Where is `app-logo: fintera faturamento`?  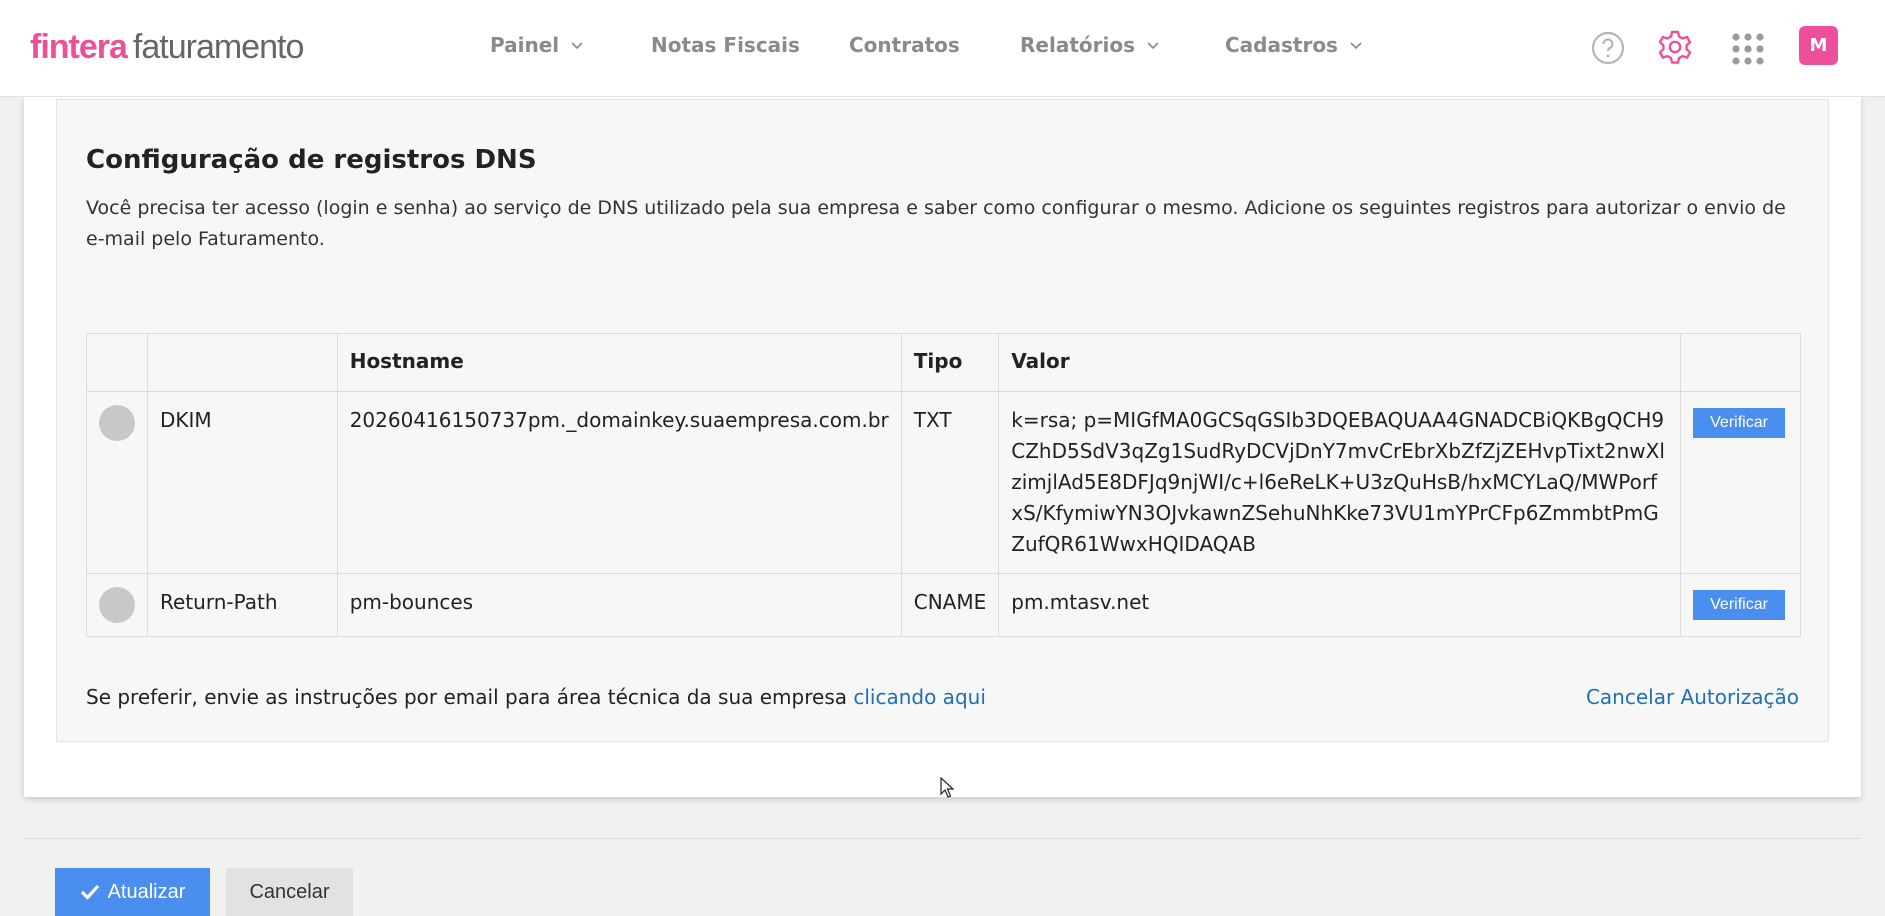 app-logo: fintera faturamento is located at coordinates (167, 47).